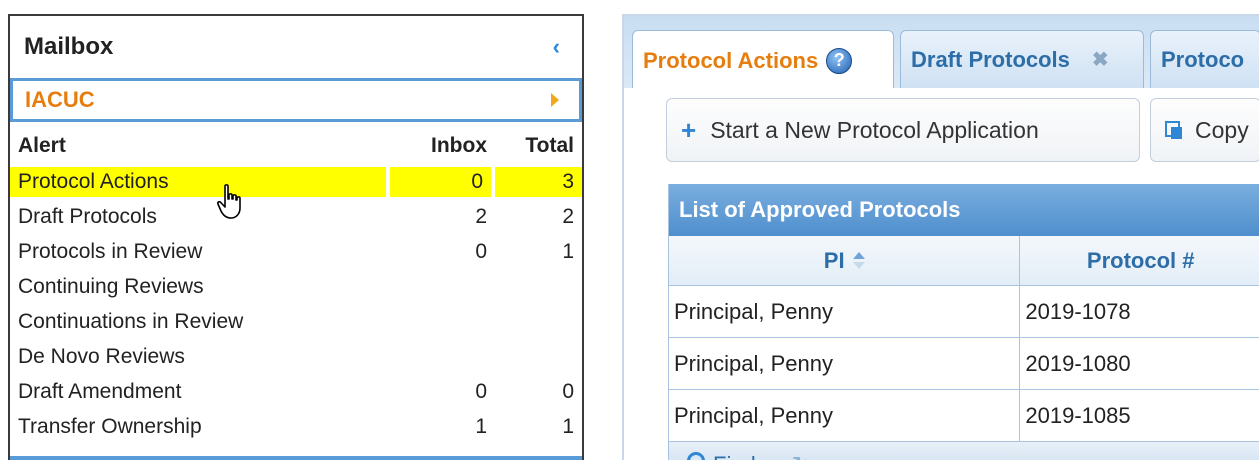 The height and width of the screenshot is (460, 1259). I want to click on table-row: Principal, Penny 2019-1080, so click(964, 364).